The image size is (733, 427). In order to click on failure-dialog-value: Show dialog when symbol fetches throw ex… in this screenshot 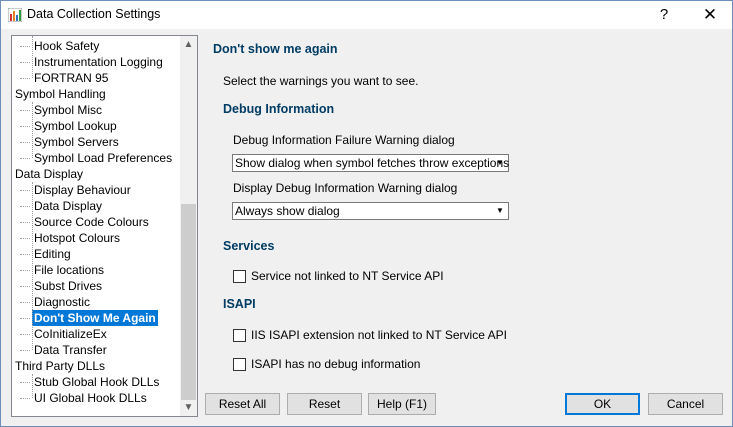, I will do `click(372, 163)`.